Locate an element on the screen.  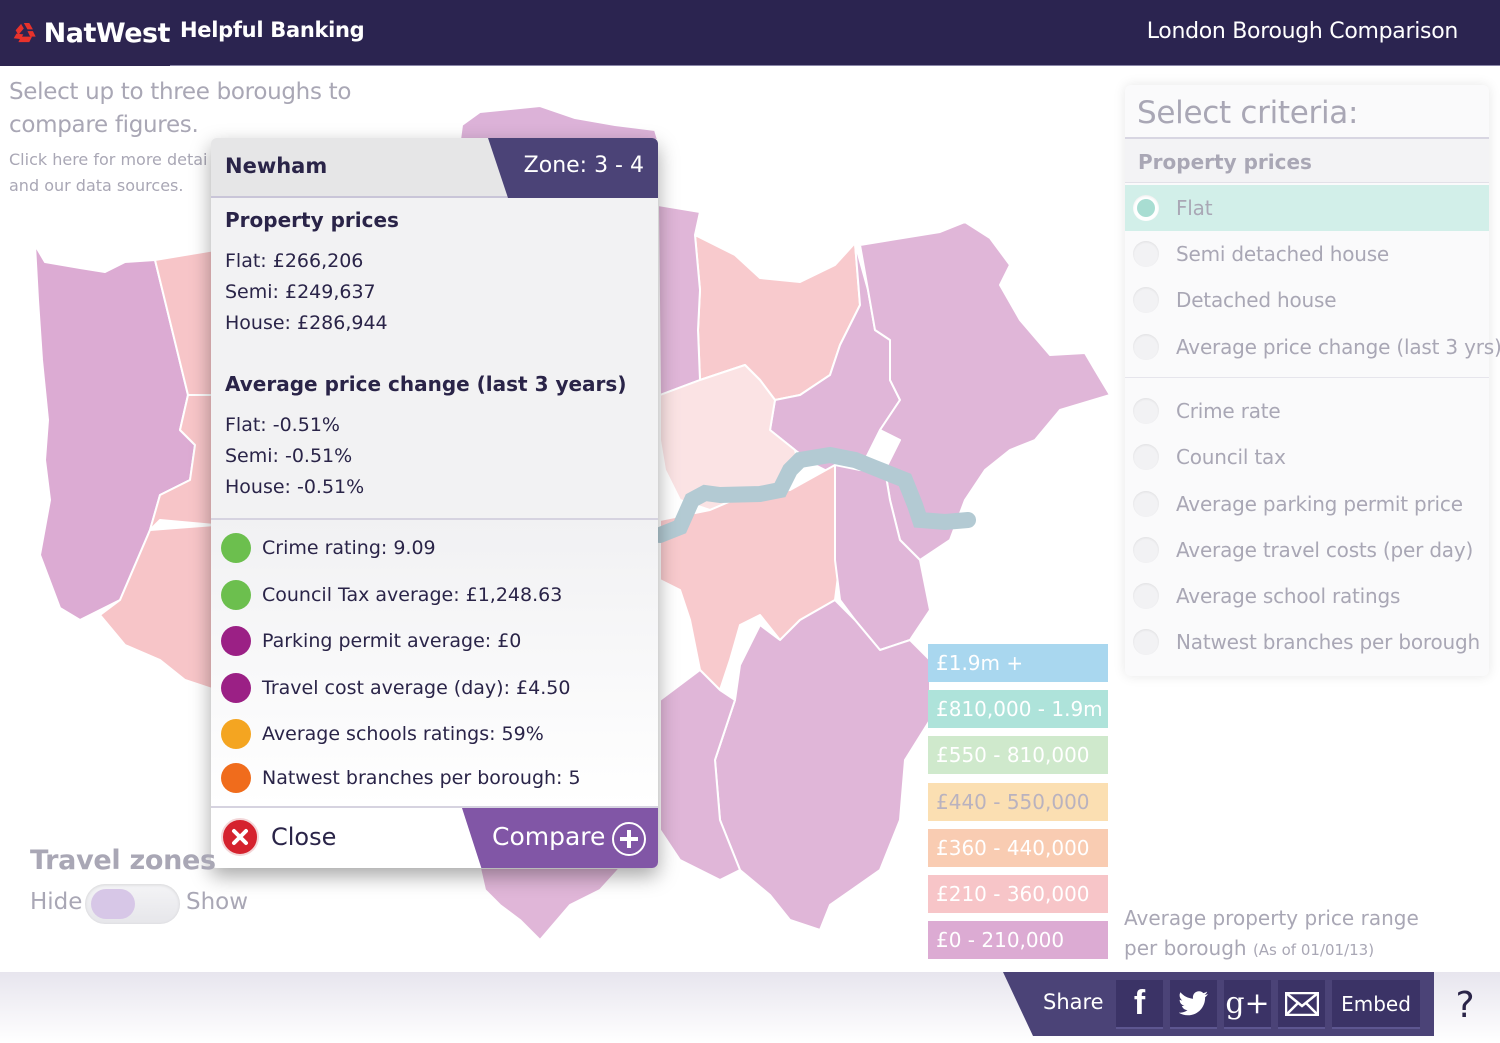
stat-crime-rating: Crime rating: 9.09 is located at coordinates (328, 548).